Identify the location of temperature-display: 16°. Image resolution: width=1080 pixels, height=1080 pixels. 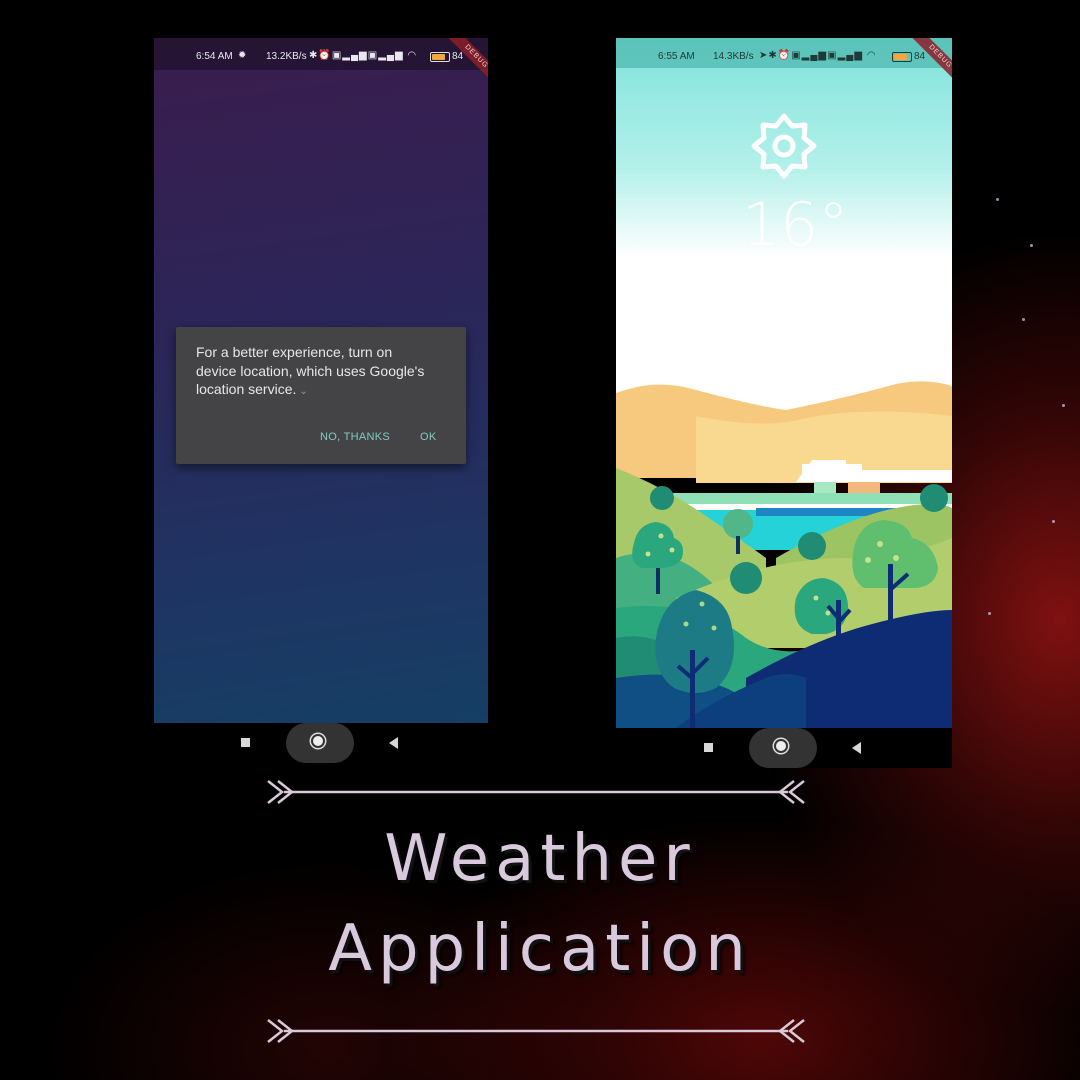
(795, 225).